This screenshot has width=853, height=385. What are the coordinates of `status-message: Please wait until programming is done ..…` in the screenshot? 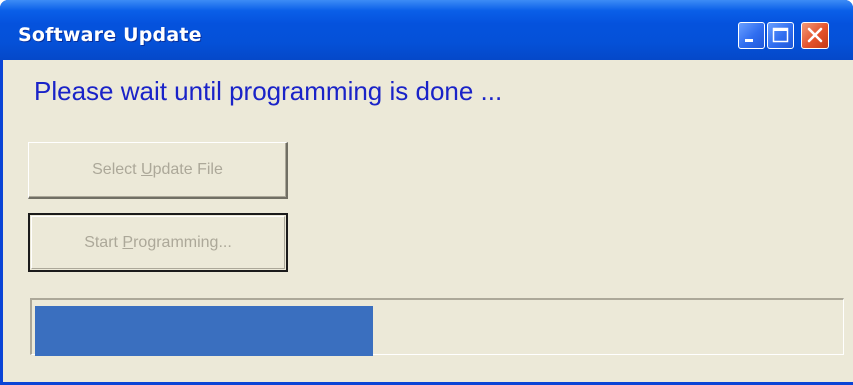 It's located at (268, 91).